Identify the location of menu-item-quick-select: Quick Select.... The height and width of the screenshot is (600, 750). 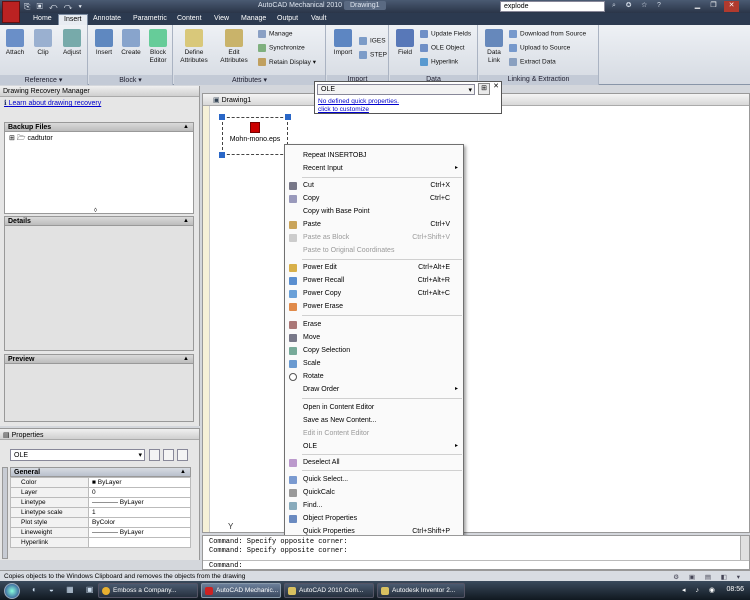
(374, 479).